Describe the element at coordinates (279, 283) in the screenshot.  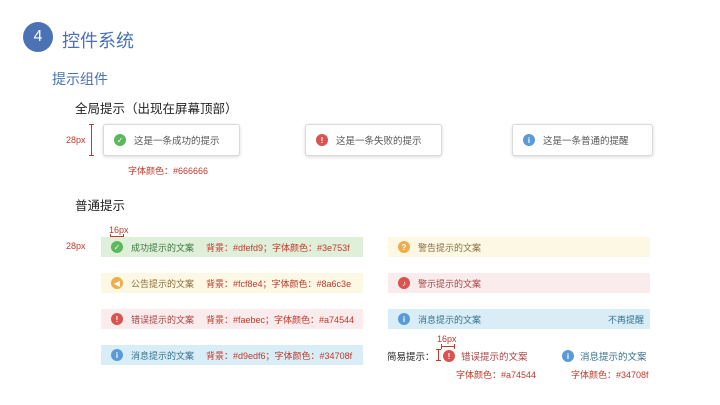
I see `alert-spec: 背景：#fcf8e4；字体颜色：#8a6c3e` at that location.